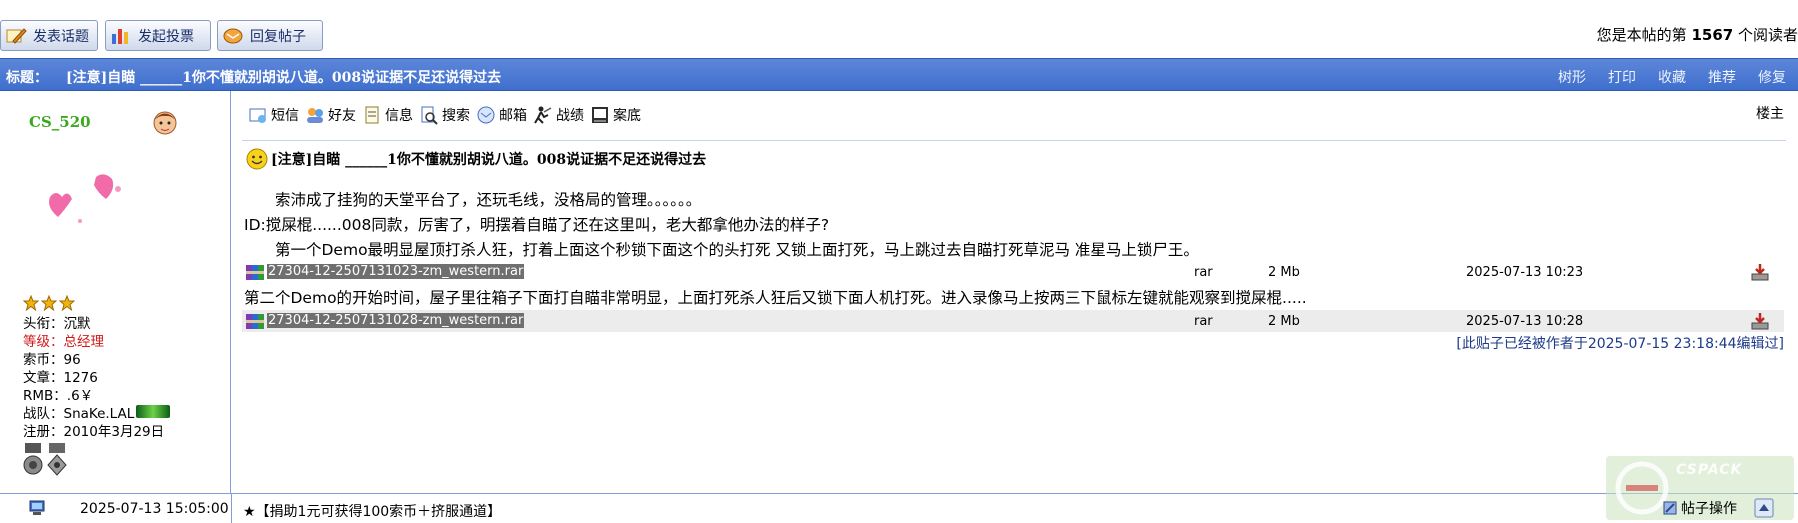  What do you see at coordinates (114, 432) in the screenshot?
I see `reg-value: 2010年3月29日` at bounding box center [114, 432].